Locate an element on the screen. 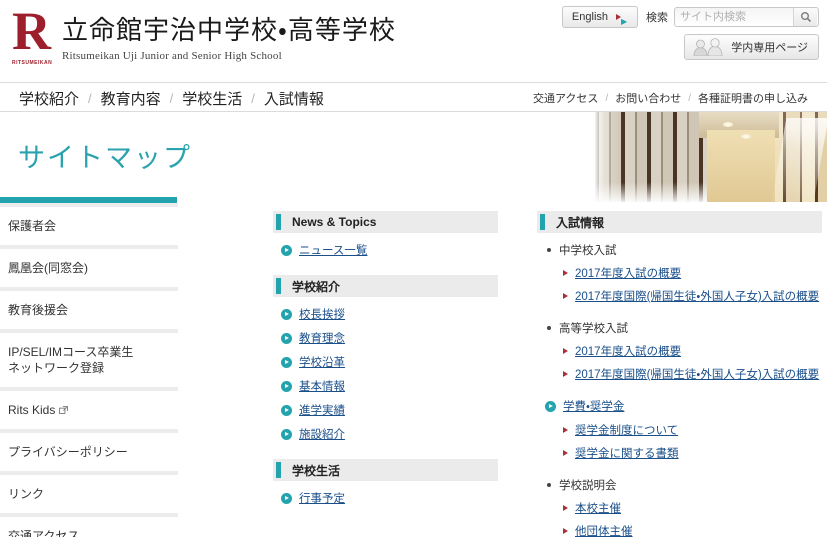 The height and width of the screenshot is (537, 827). nav-item-1: 学校紹介 is located at coordinates (49, 98).